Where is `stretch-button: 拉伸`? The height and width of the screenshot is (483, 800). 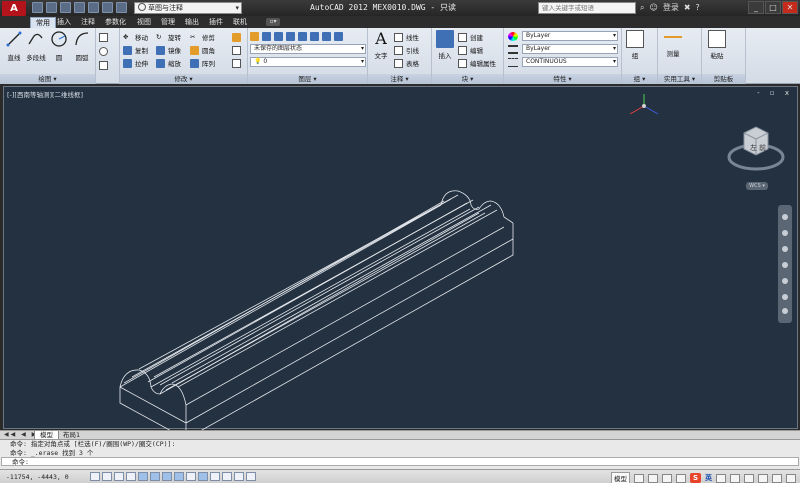
stretch-button: 拉伸 is located at coordinates (135, 63).